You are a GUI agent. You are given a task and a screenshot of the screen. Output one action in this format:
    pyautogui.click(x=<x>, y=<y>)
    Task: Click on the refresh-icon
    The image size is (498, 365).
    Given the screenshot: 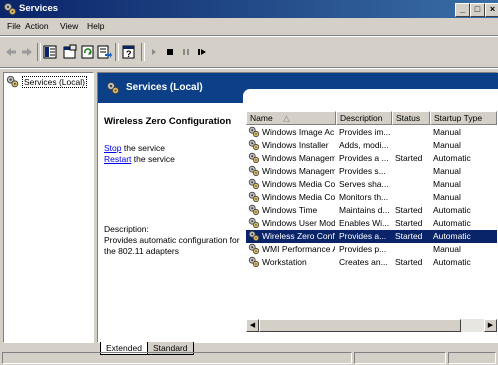 What is the action you would take?
    pyautogui.click(x=88, y=52)
    